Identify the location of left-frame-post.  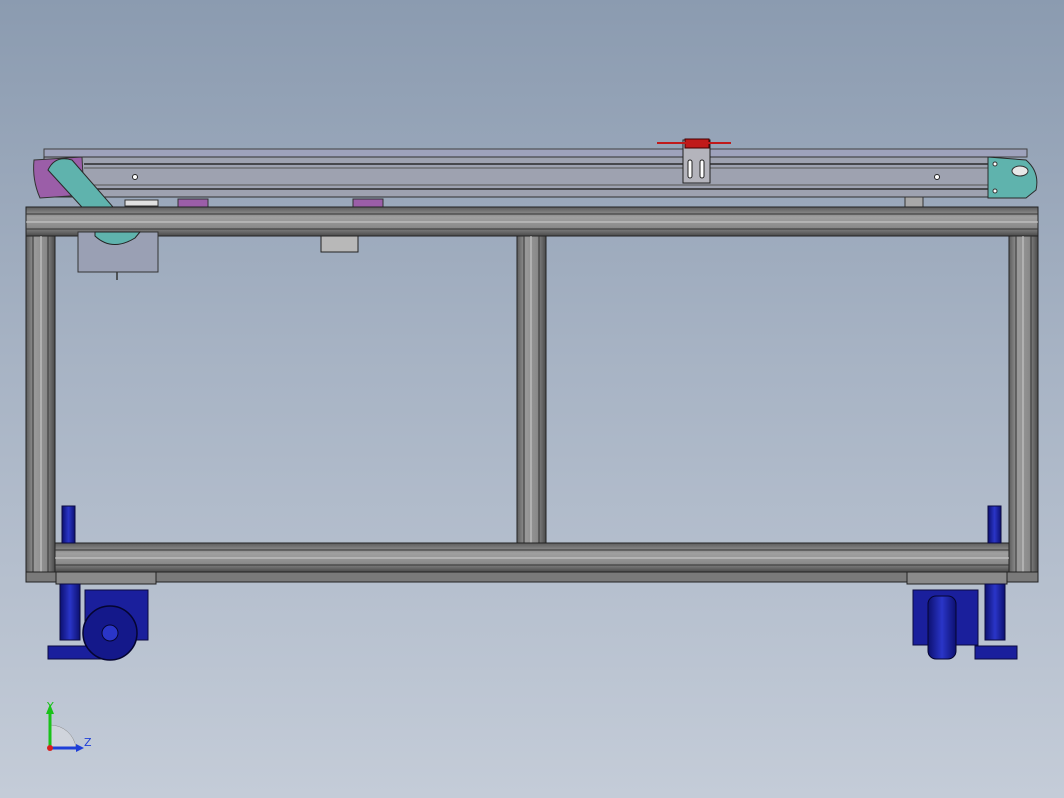
(40, 405).